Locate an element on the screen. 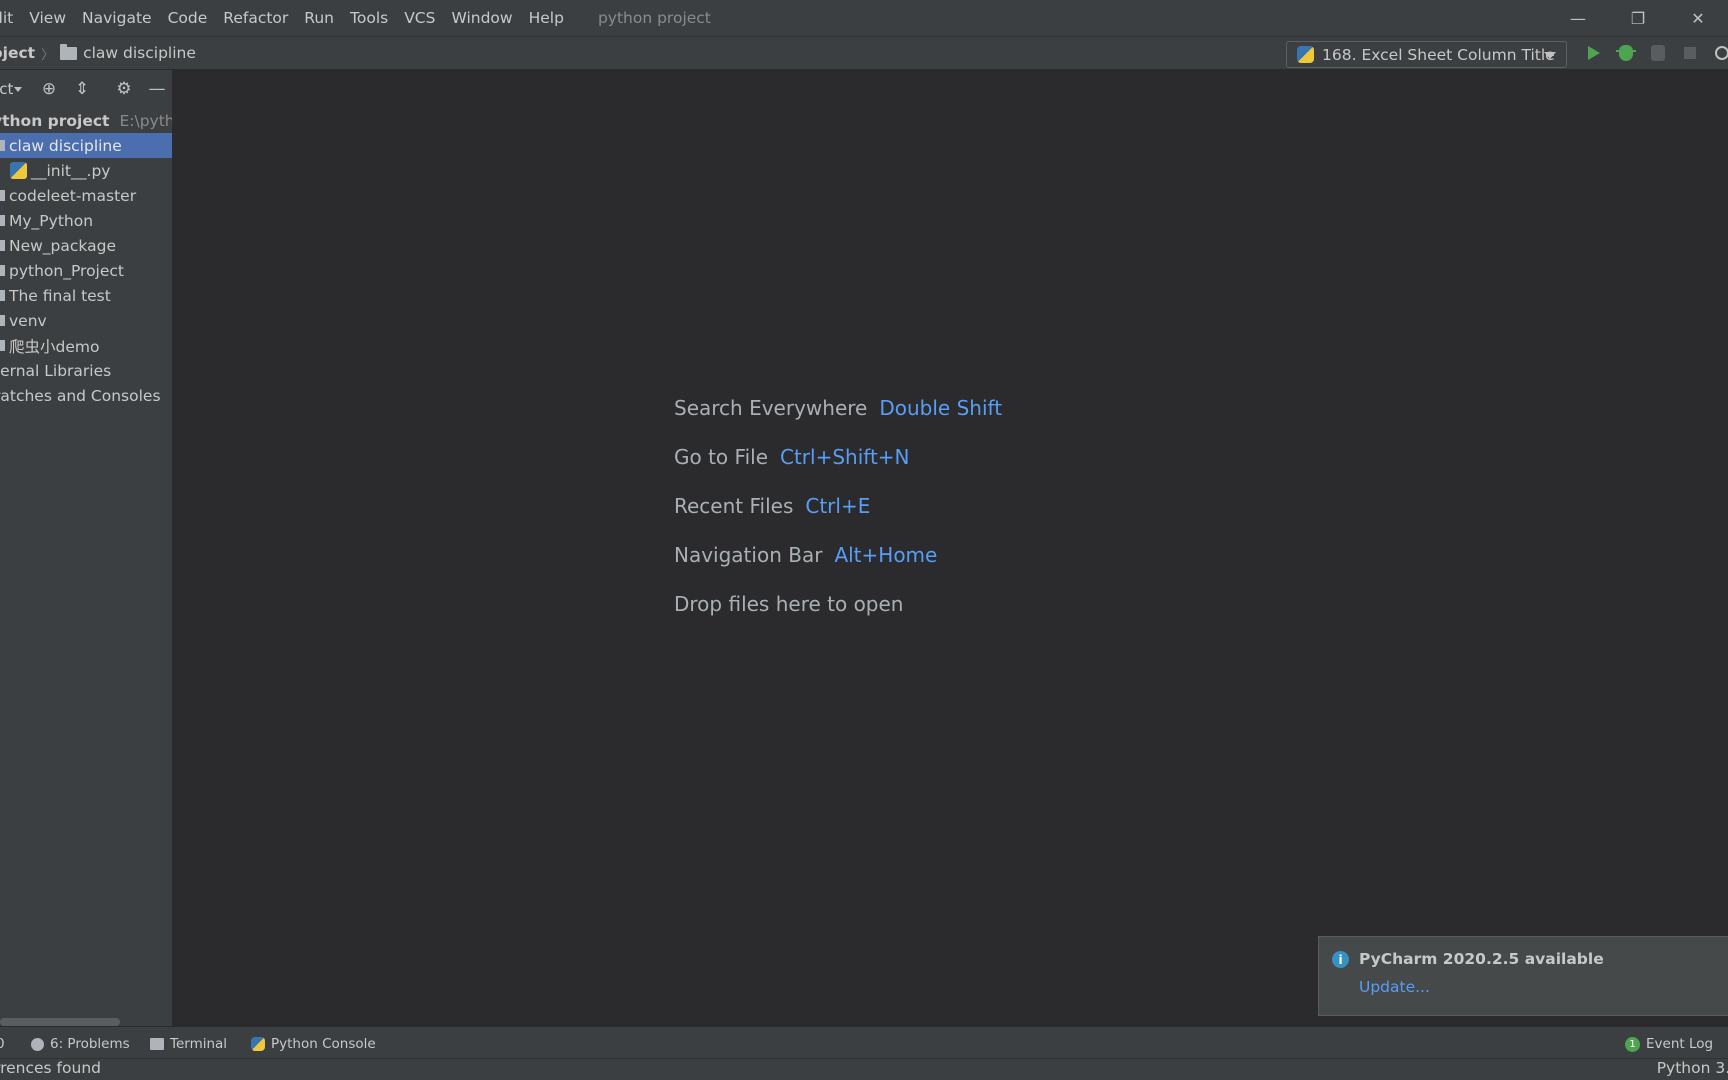 This screenshot has width=1728, height=1080. close-button: ✕ is located at coordinates (1698, 18).